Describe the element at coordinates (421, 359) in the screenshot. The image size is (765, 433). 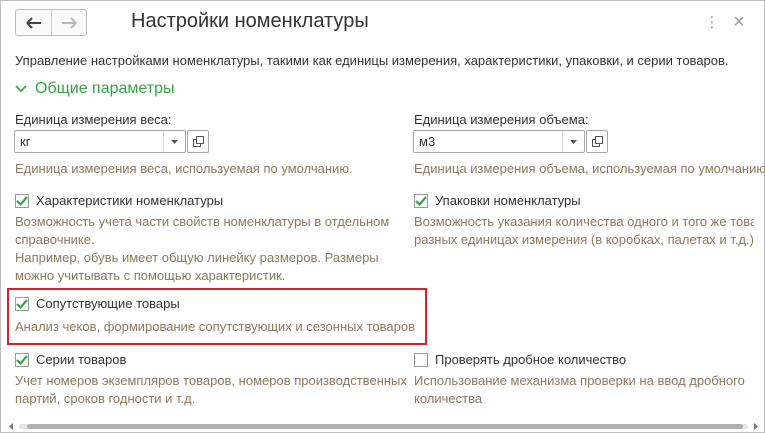
I see `fractional-checkbox` at that location.